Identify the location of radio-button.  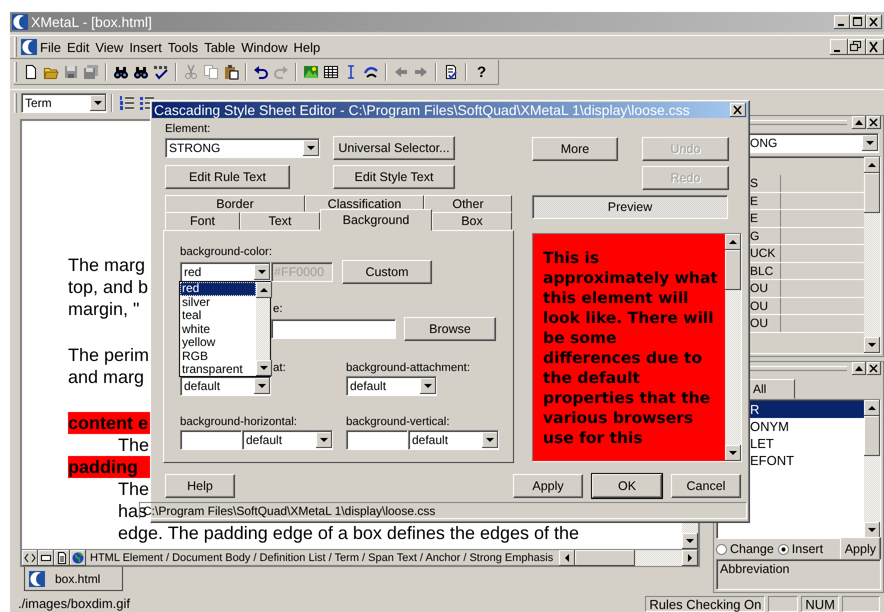
(783, 549).